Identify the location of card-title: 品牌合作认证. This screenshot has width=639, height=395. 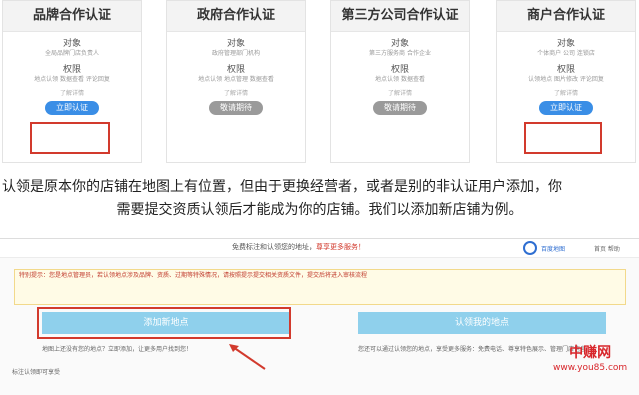
(72, 16).